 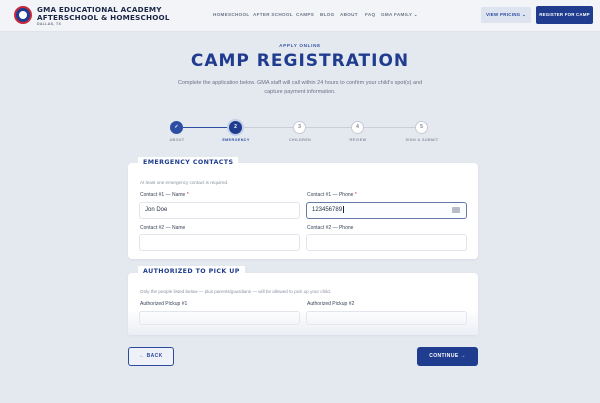 I want to click on view-pricing-label: VIEW PRICING, so click(x=503, y=14).